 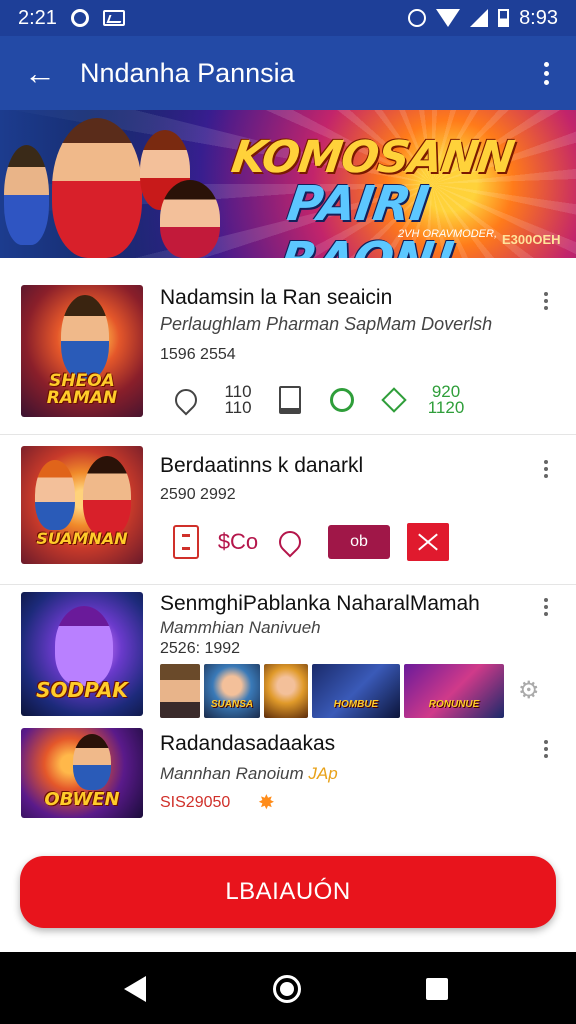 What do you see at coordinates (187, 72) in the screenshot?
I see `app-title: Nndanha Pannsia` at bounding box center [187, 72].